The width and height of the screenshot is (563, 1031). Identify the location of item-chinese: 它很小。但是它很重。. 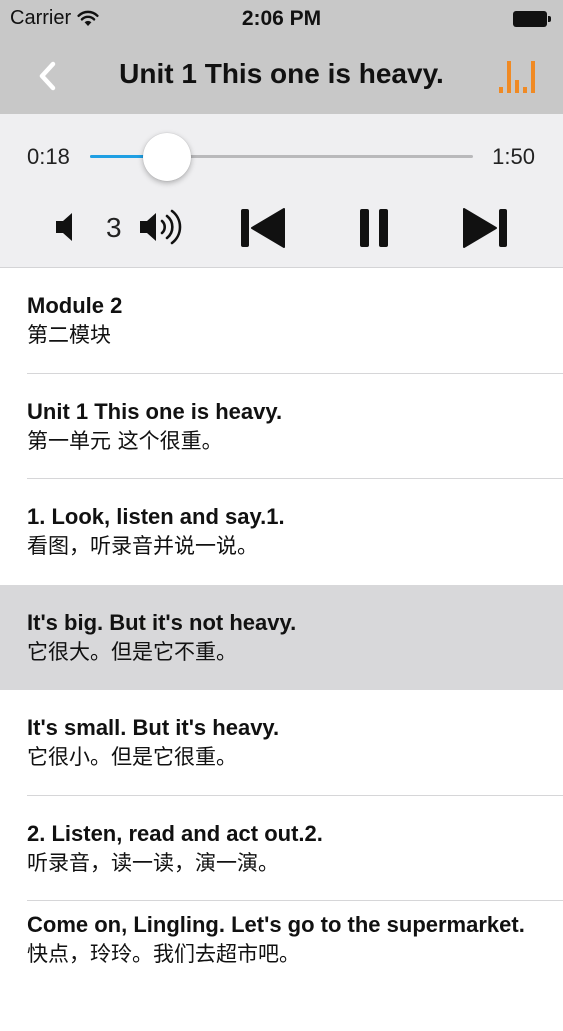
(132, 757).